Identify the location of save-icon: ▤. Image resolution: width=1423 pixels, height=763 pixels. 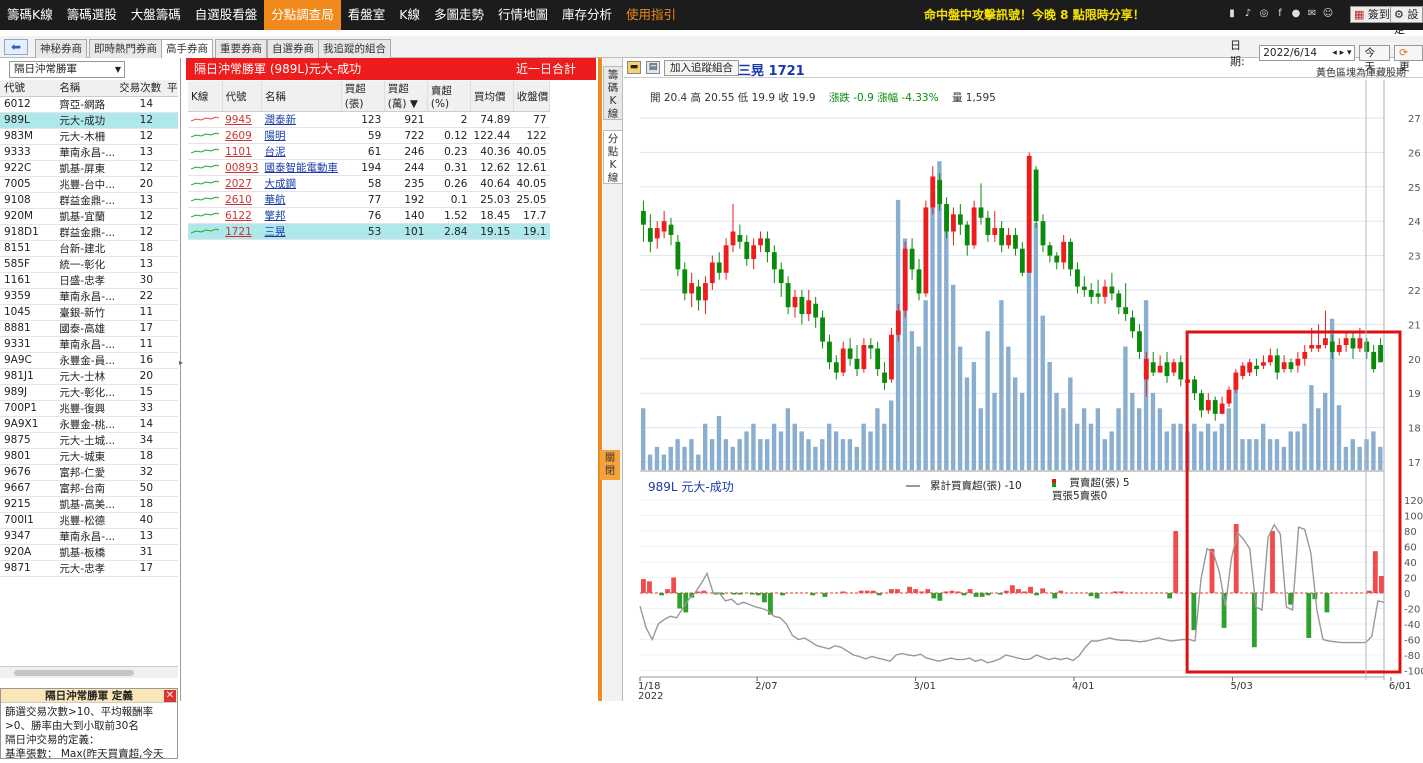
(653, 67).